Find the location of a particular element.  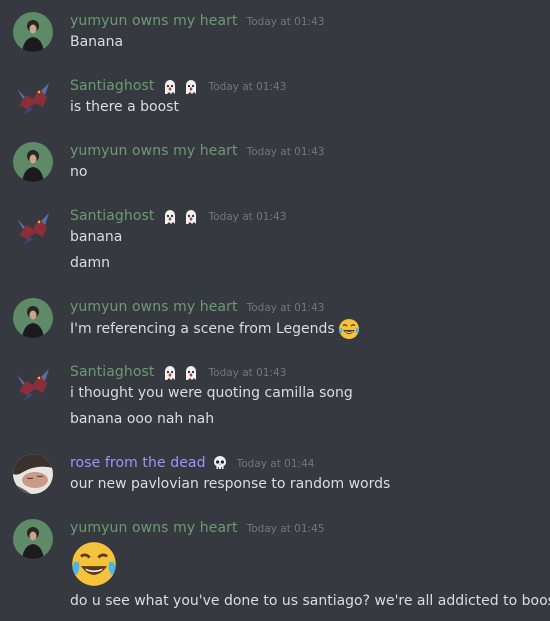

username: rose from the dead is located at coordinates (138, 463).